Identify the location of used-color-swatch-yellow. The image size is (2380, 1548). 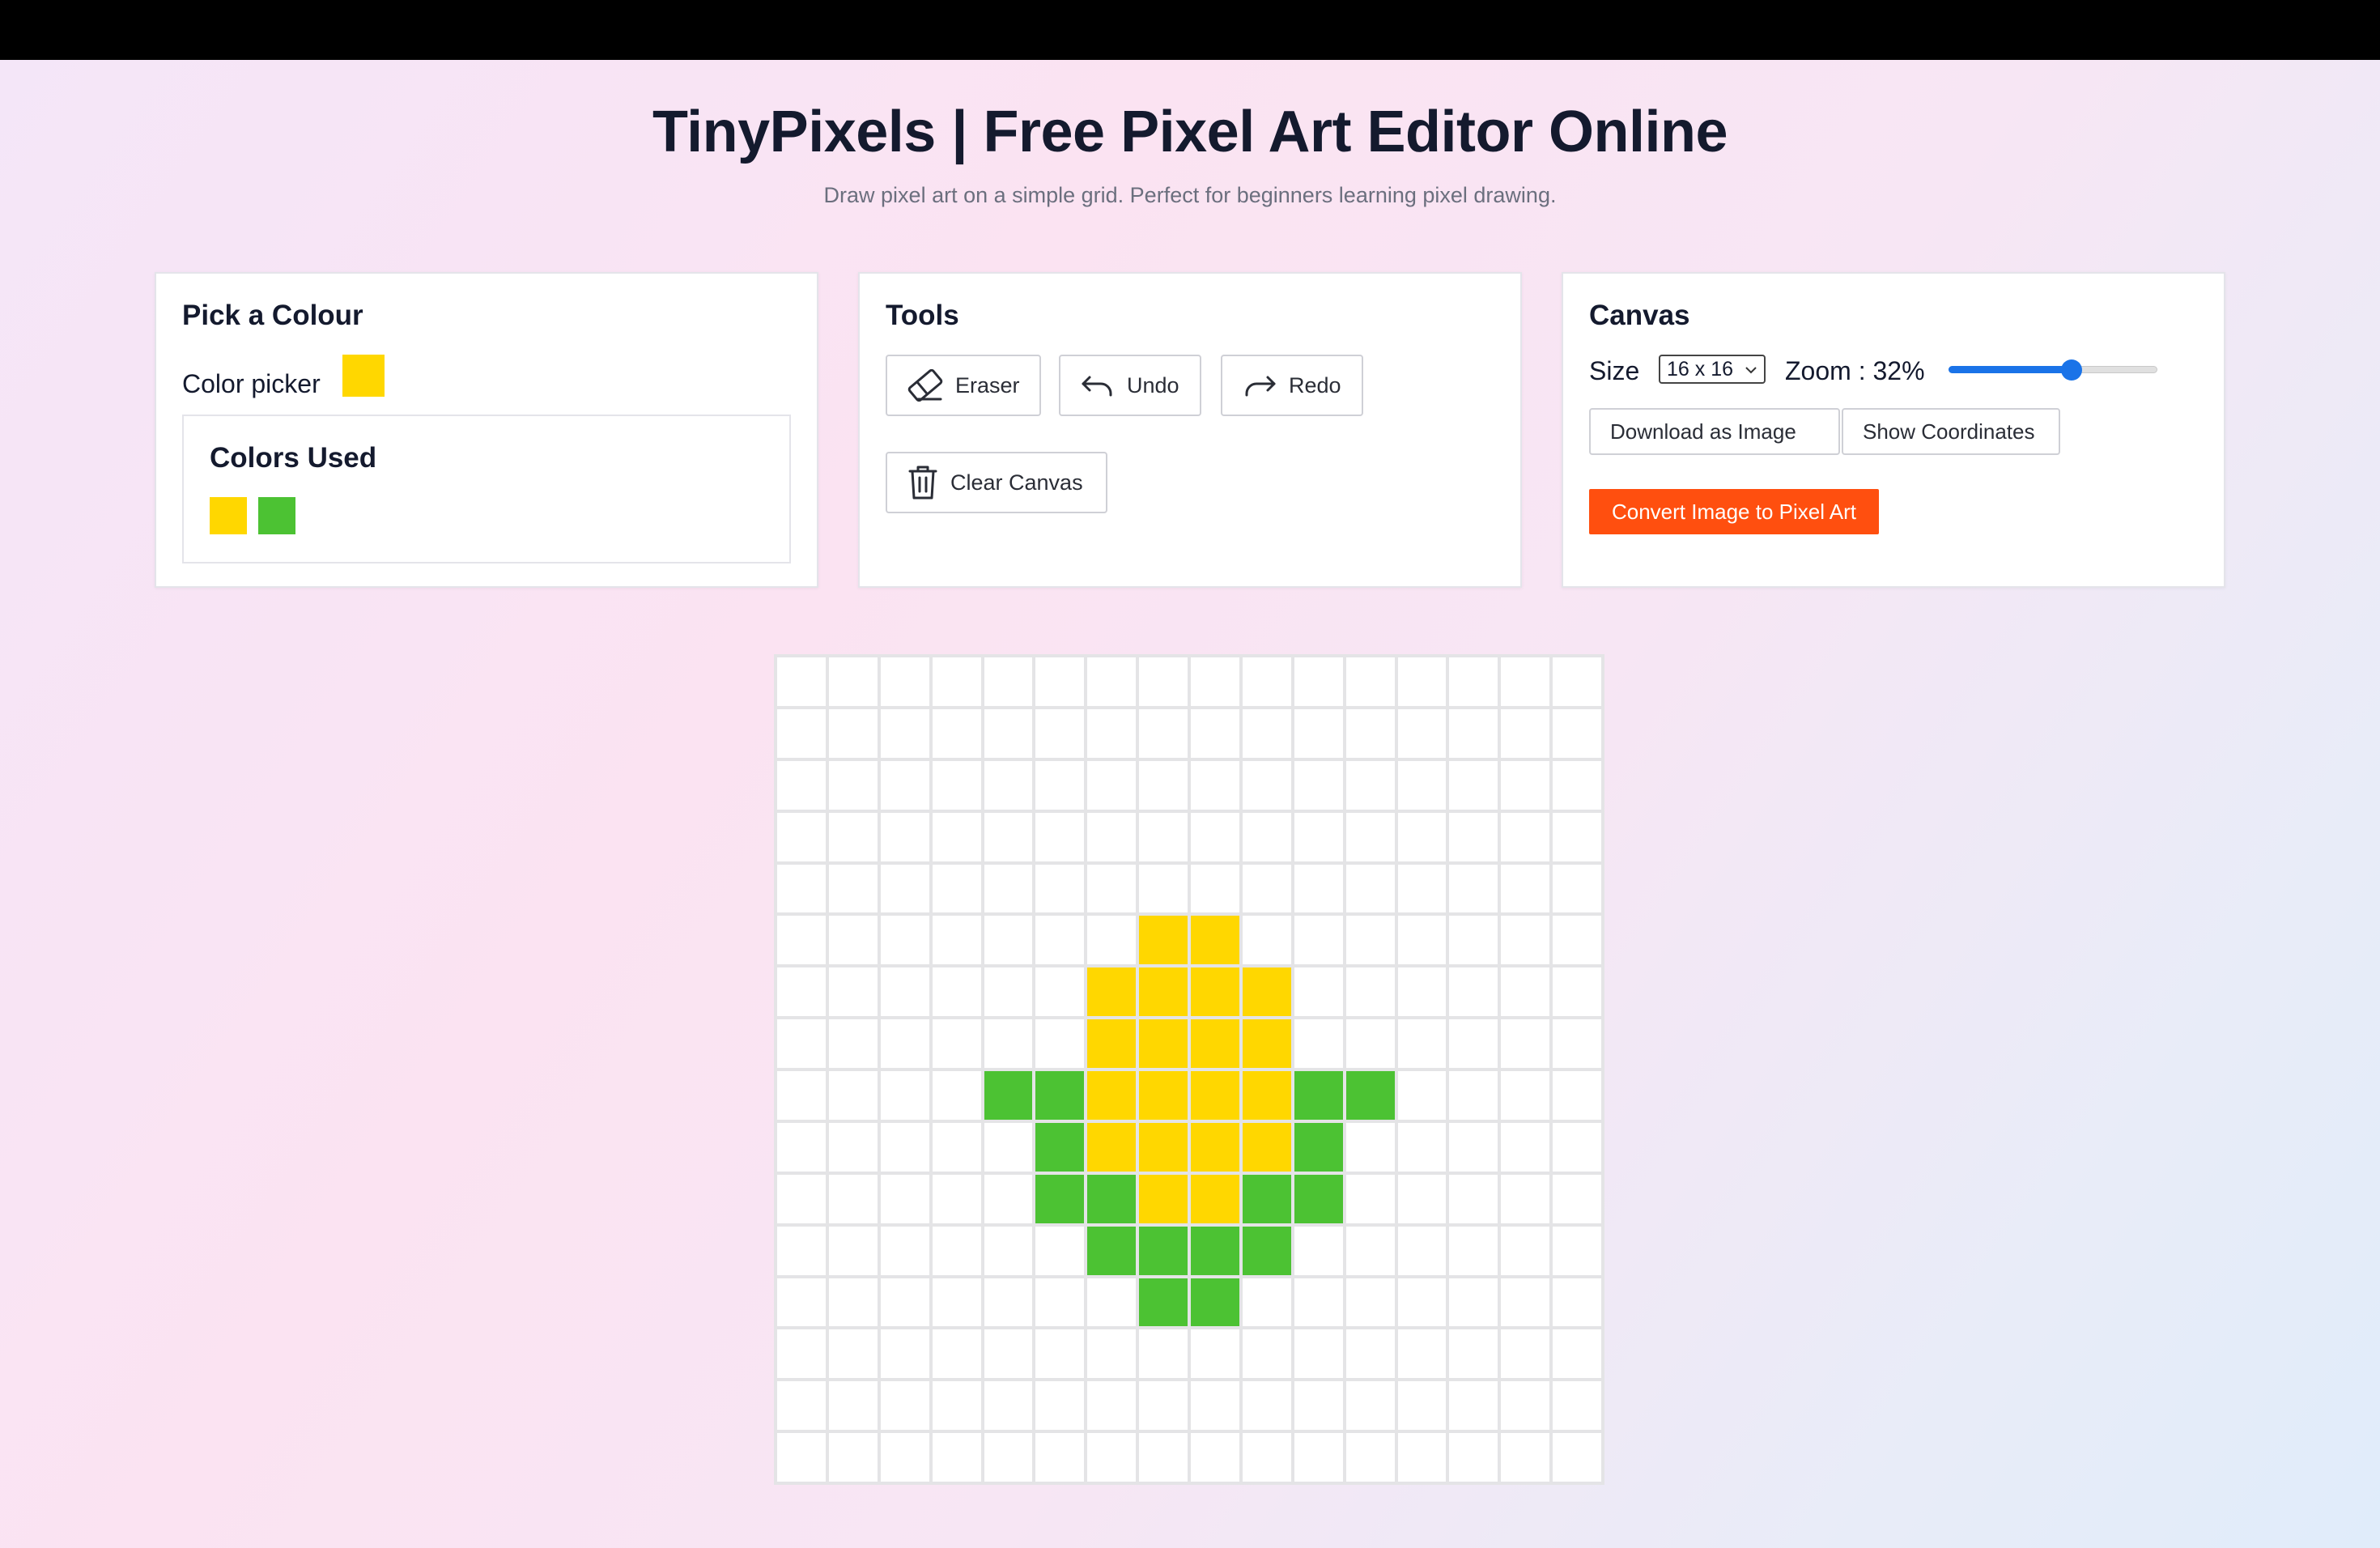
(228, 516).